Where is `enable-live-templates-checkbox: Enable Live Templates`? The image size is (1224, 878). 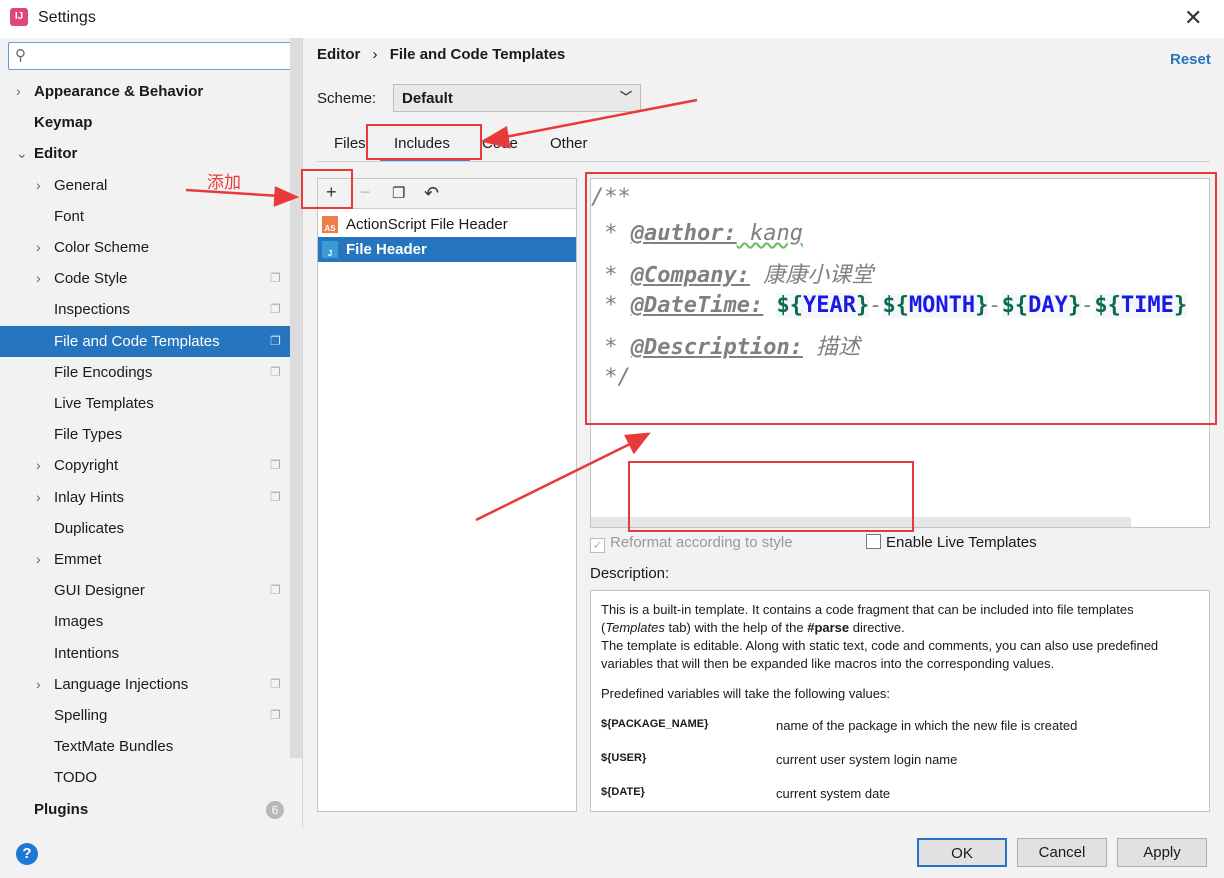 enable-live-templates-checkbox: Enable Live Templates is located at coordinates (951, 542).